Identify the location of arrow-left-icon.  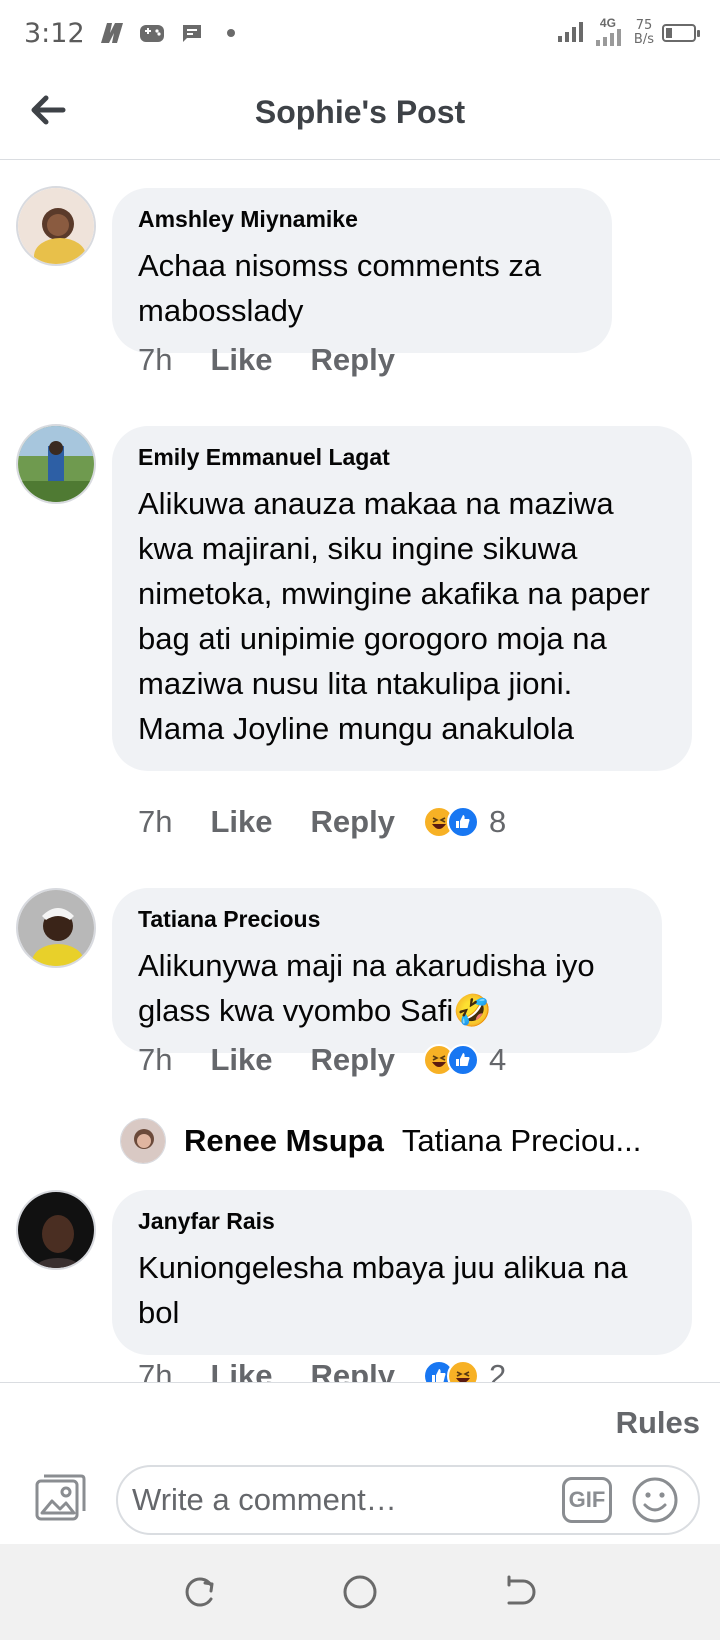
(48, 110).